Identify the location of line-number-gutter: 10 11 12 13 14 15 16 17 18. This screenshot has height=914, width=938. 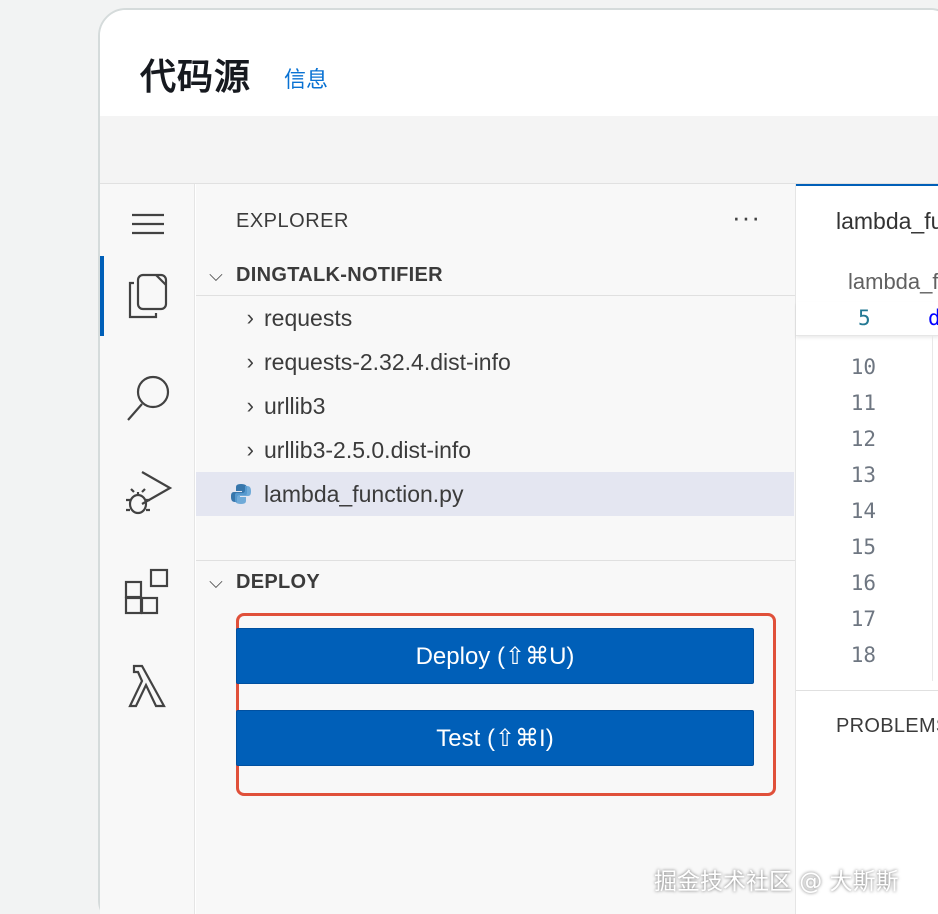
(850, 511).